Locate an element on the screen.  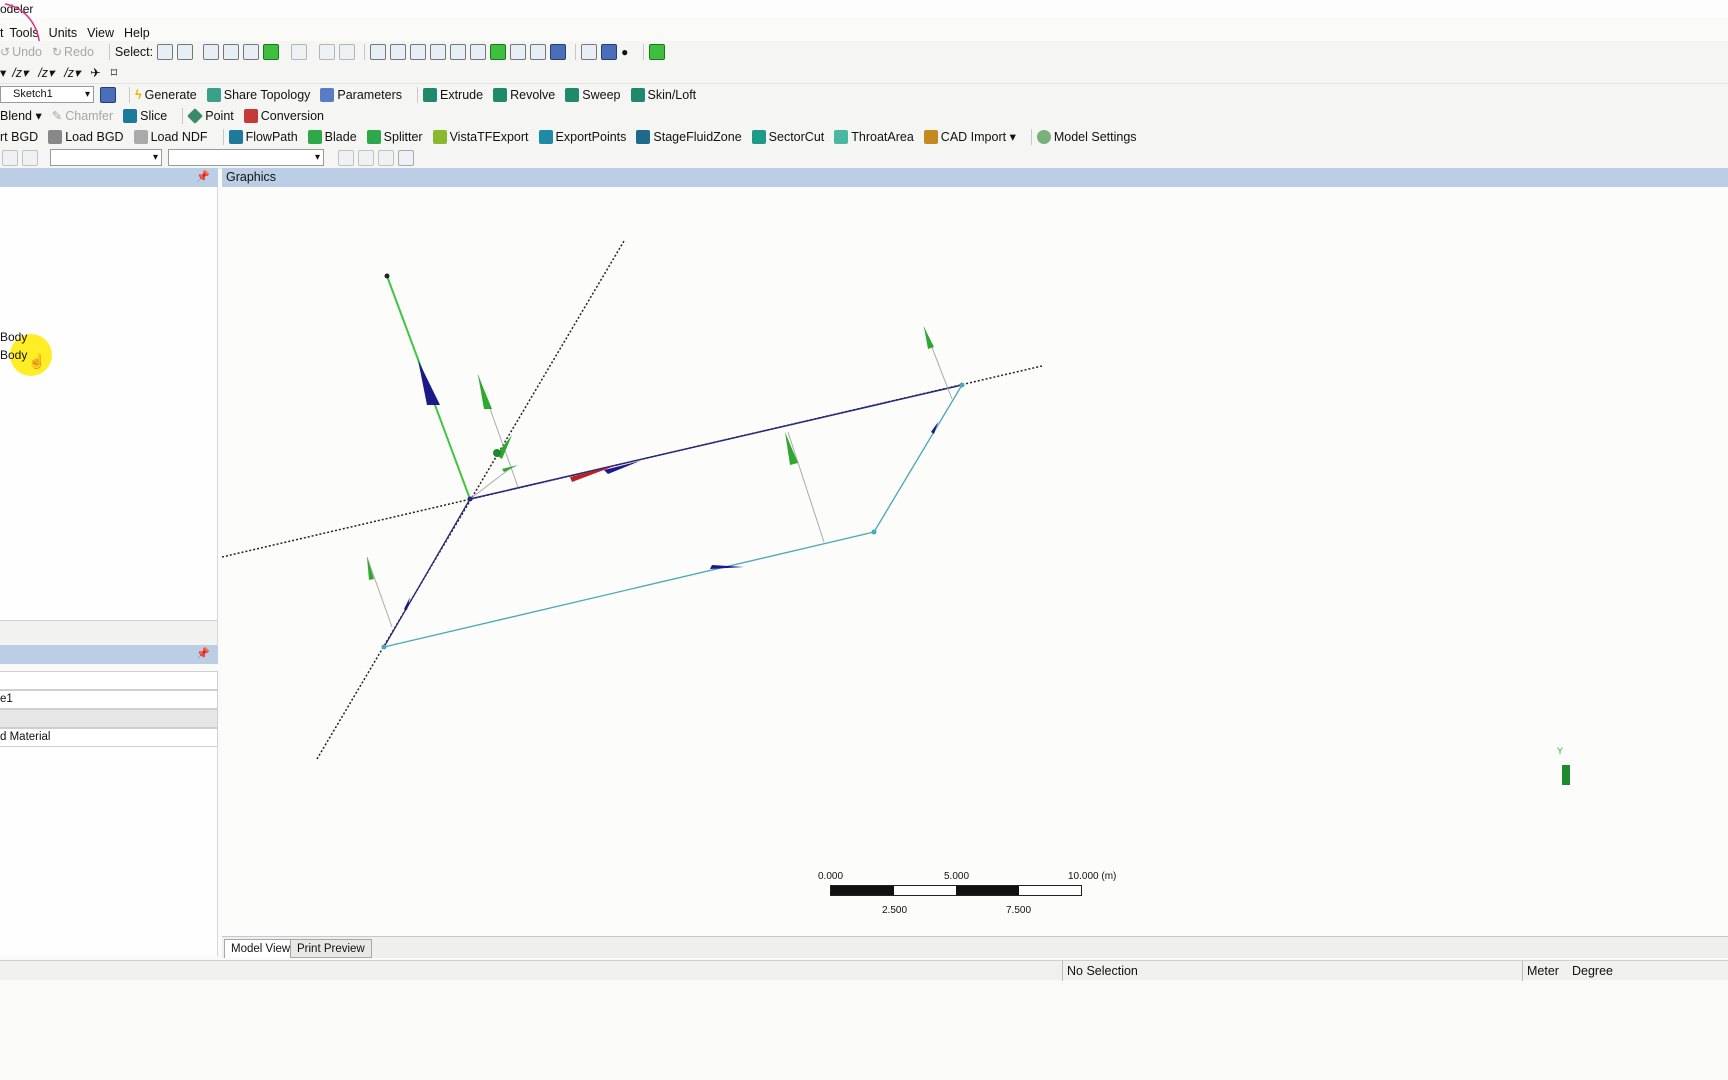
sketch-select-combo is located at coordinates (246, 157).